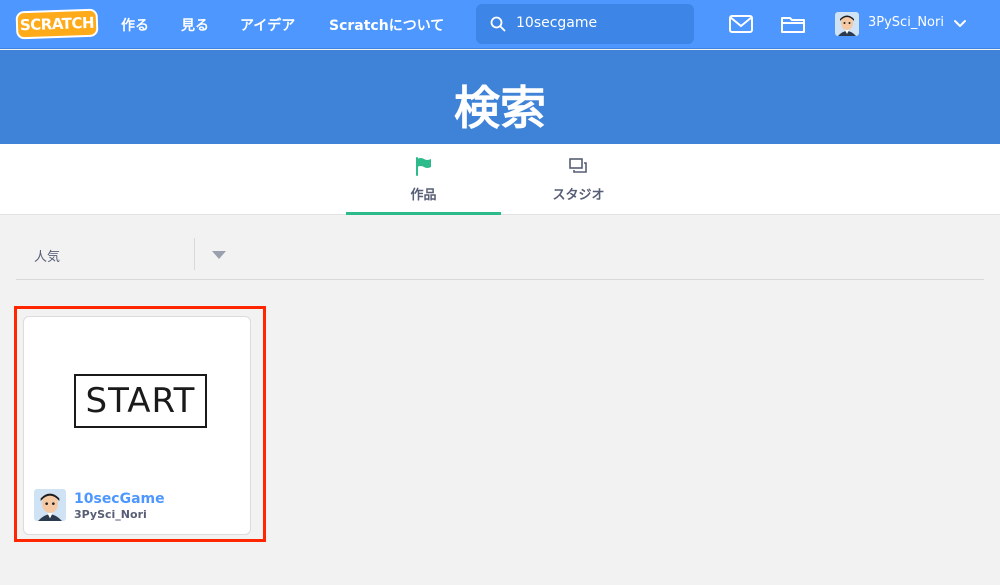  Describe the element at coordinates (423, 166) in the screenshot. I see `flag-icon` at that location.